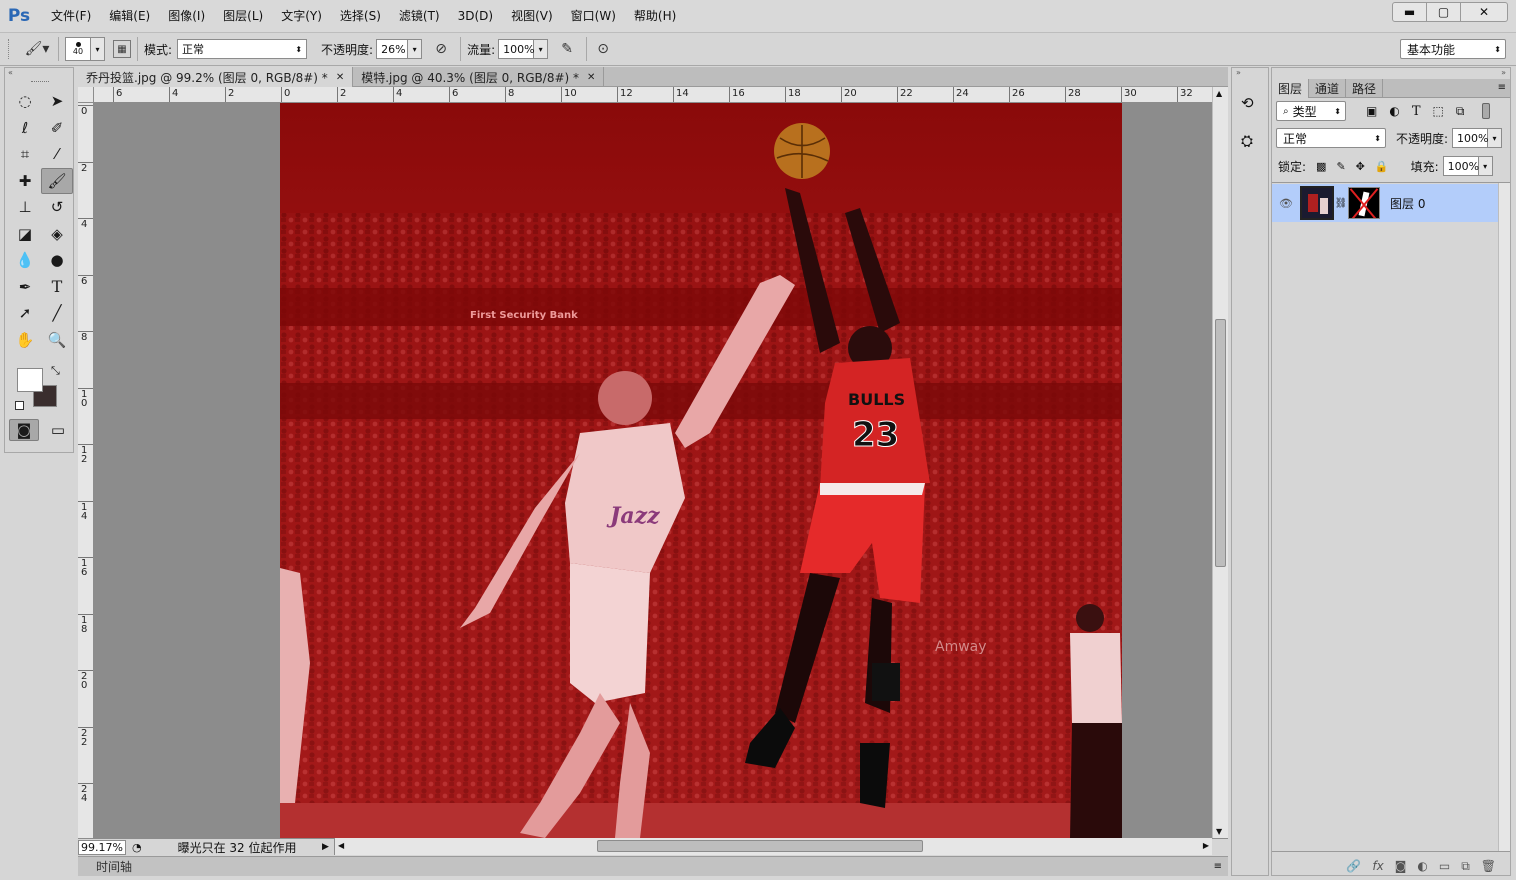 The image size is (1516, 880). I want to click on hand-tool-icon: ✋, so click(25, 340).